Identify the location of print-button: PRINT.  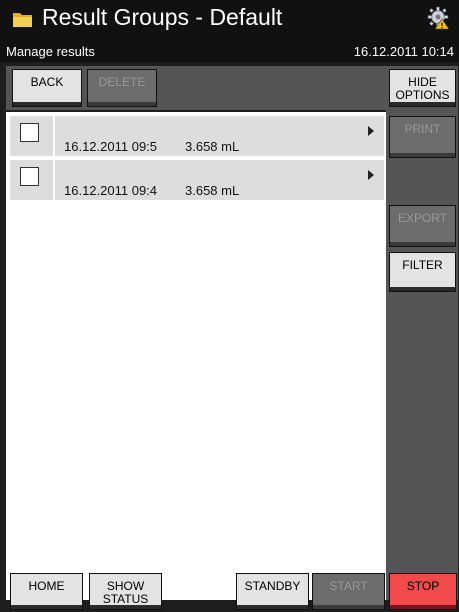
(422, 137).